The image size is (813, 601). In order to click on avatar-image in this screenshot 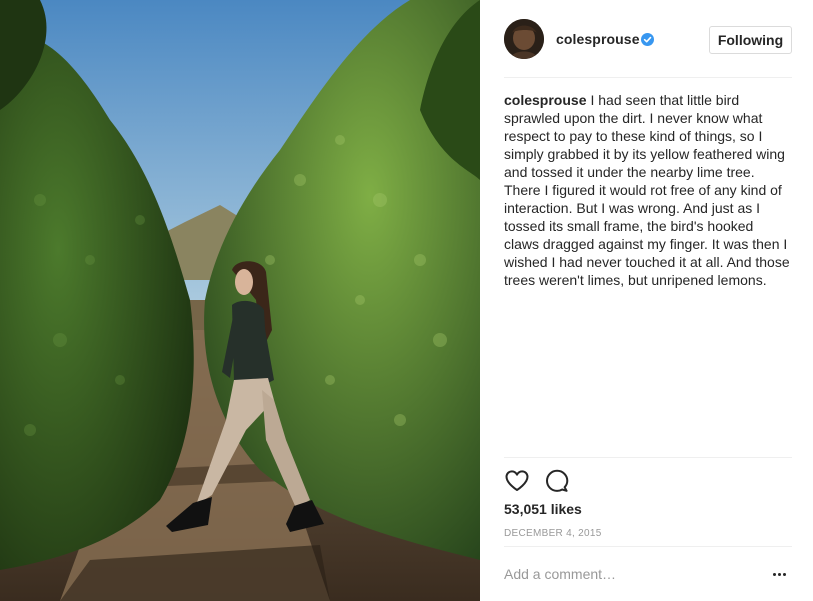, I will do `click(524, 39)`.